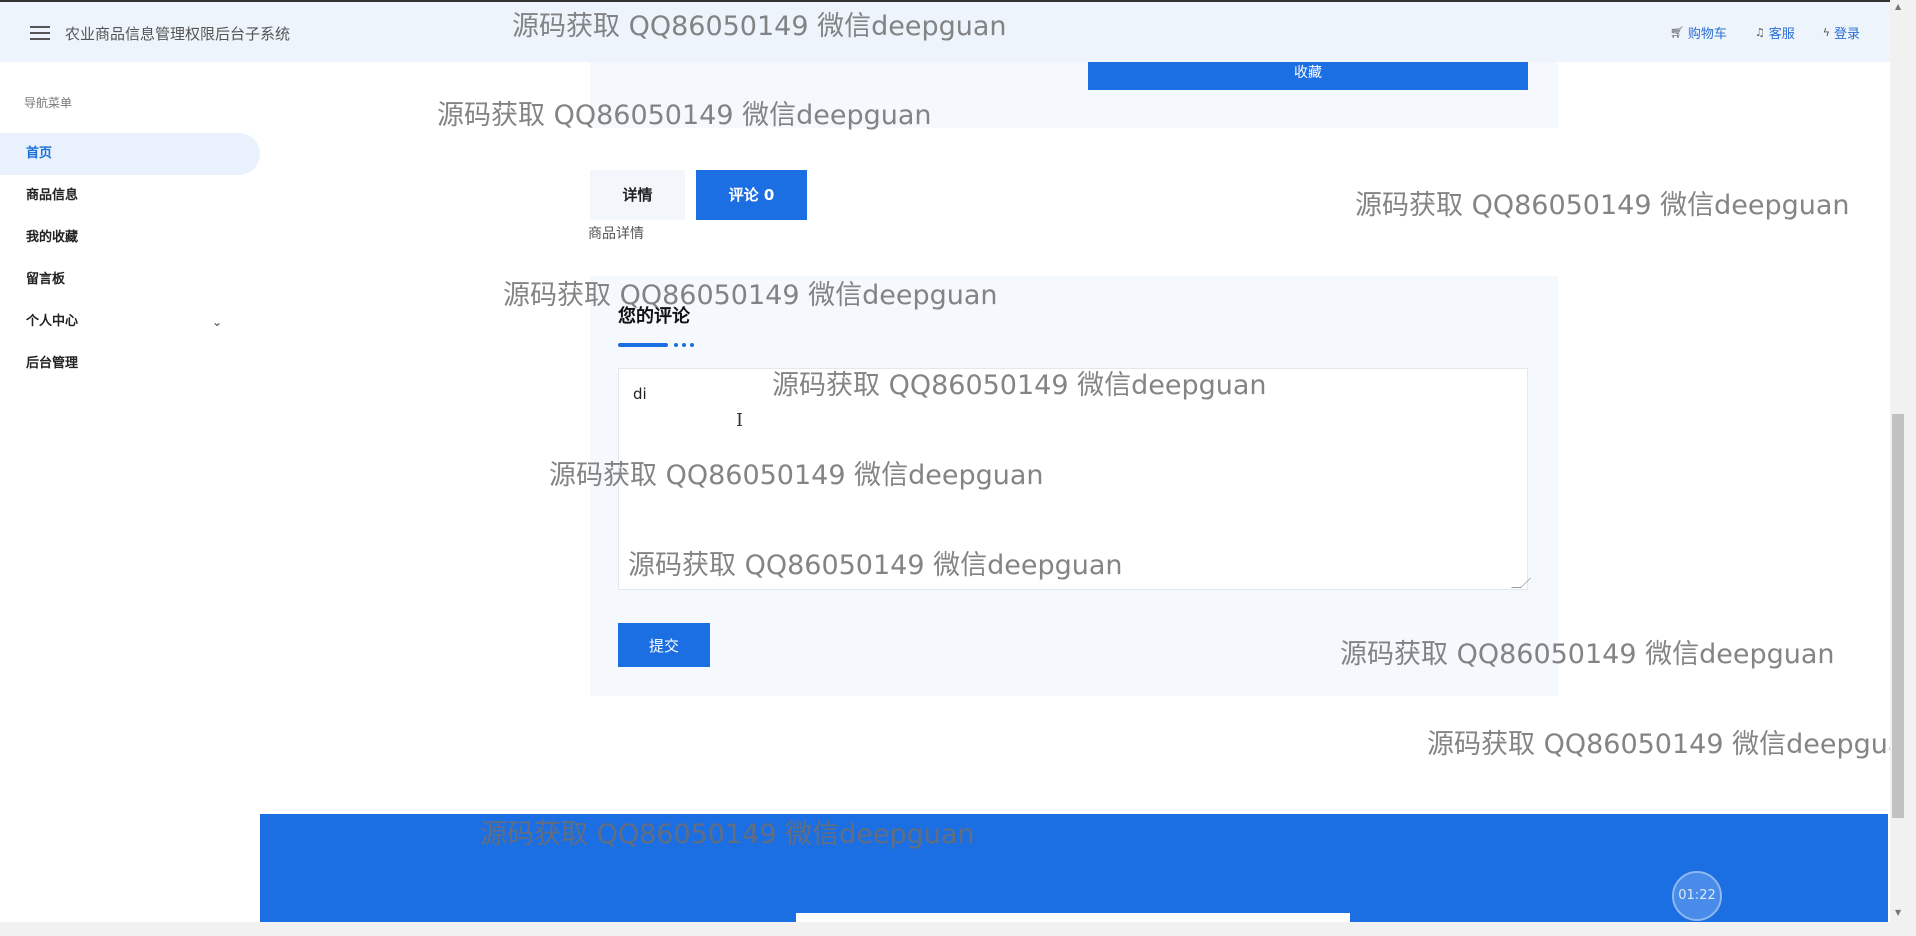 The image size is (1916, 936). What do you see at coordinates (40, 33) in the screenshot?
I see `menu-icon` at bounding box center [40, 33].